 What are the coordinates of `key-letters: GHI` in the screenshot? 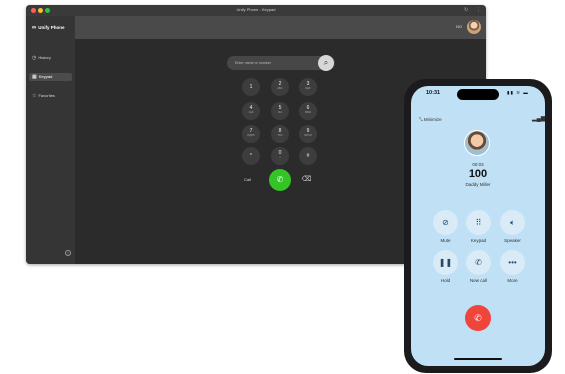 It's located at (251, 112).